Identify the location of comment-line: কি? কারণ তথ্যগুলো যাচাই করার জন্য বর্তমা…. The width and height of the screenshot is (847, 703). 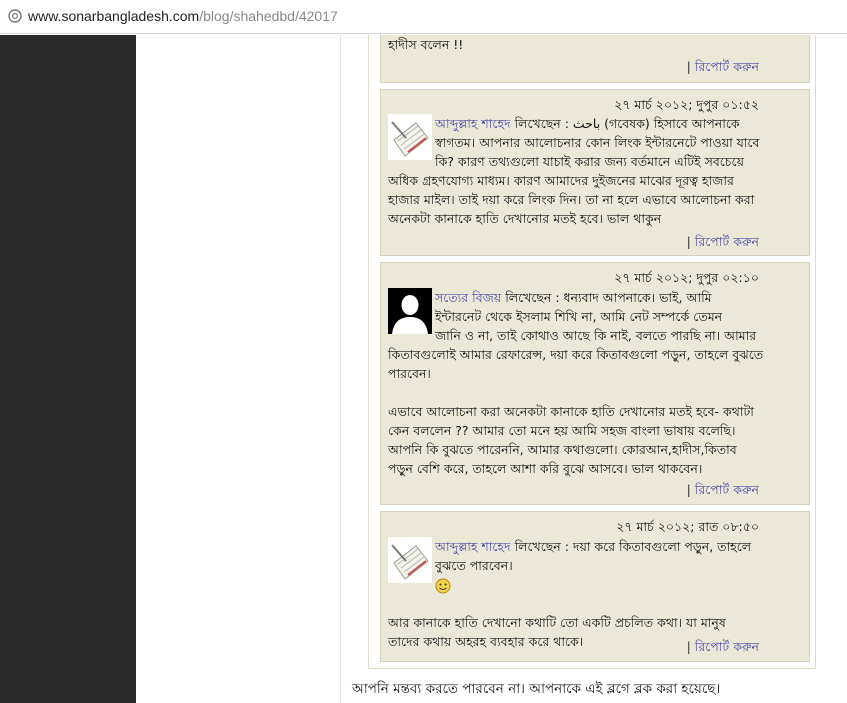
(589, 161).